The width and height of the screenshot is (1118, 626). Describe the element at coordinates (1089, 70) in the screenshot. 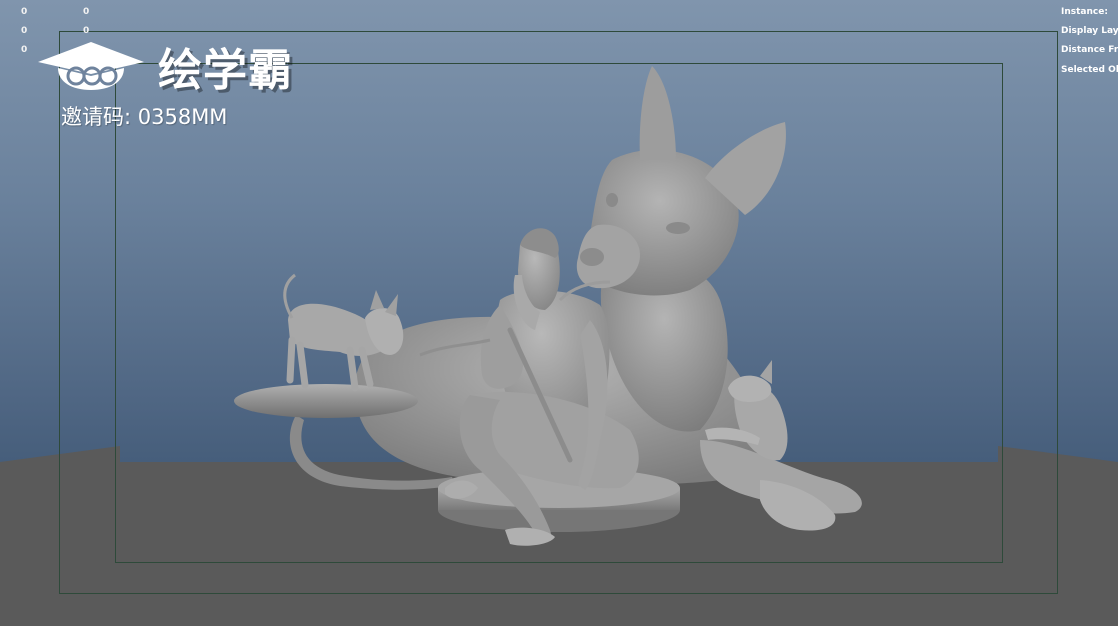

I see `hud-selected-objects-label: Selected Ob` at that location.